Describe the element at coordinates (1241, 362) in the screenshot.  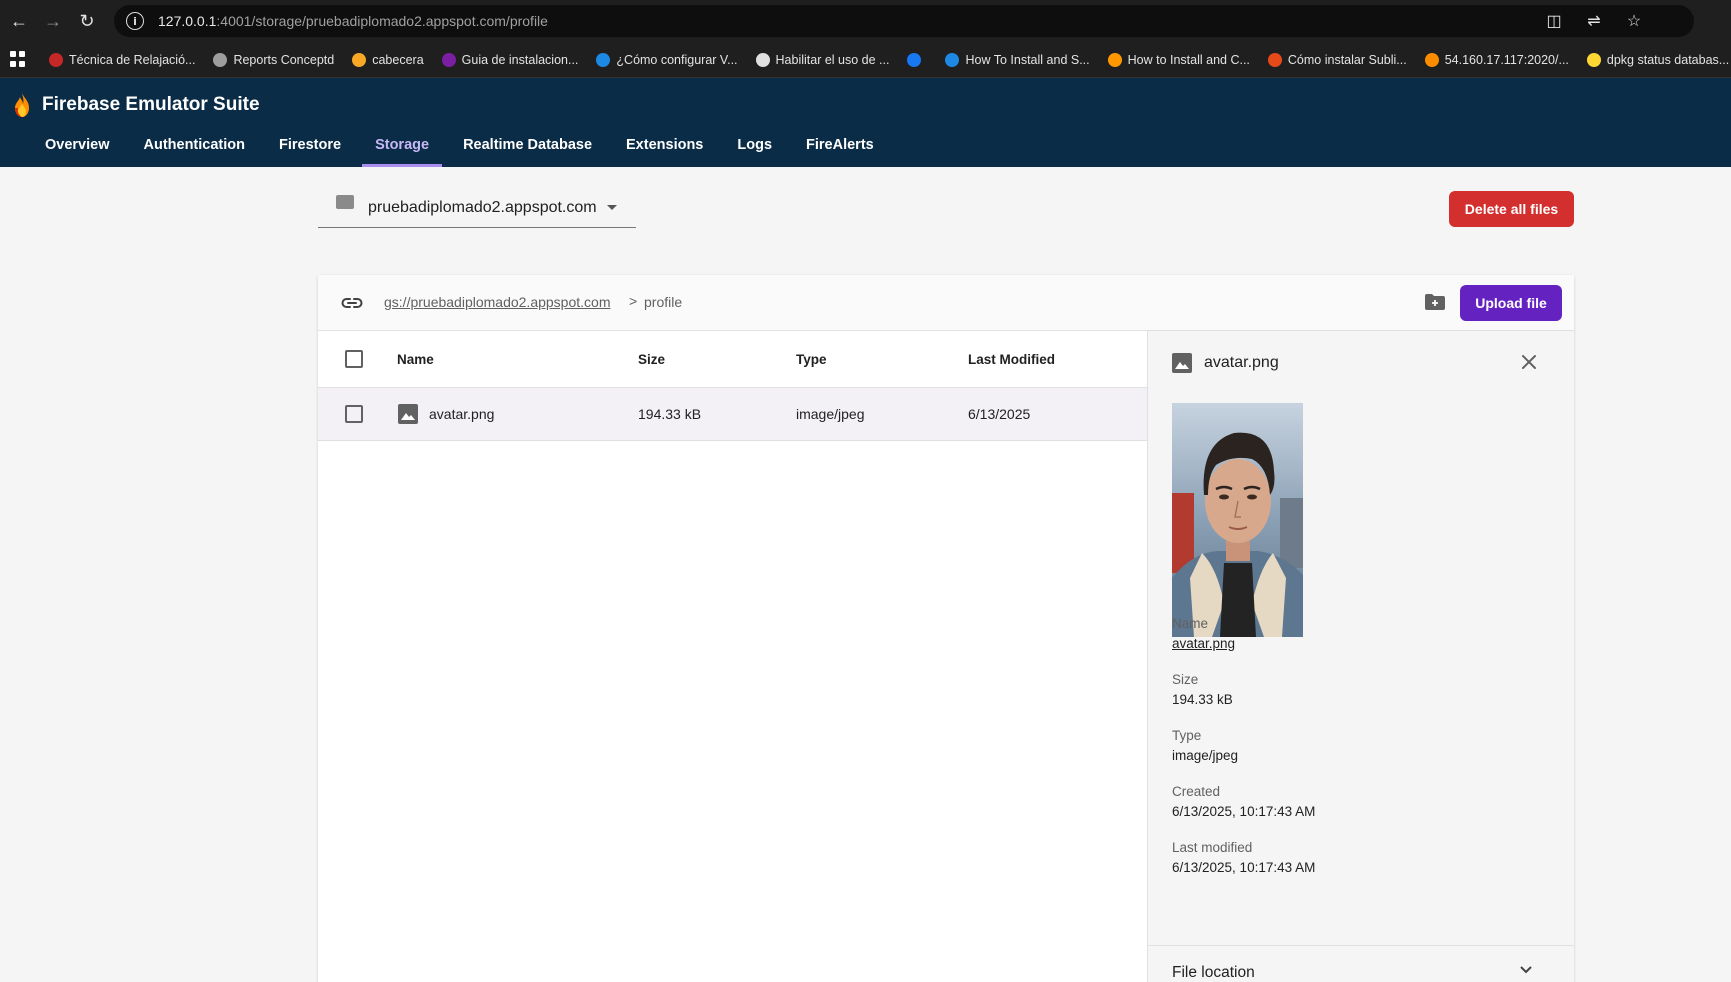
I see `details-title: avatar.png` at that location.